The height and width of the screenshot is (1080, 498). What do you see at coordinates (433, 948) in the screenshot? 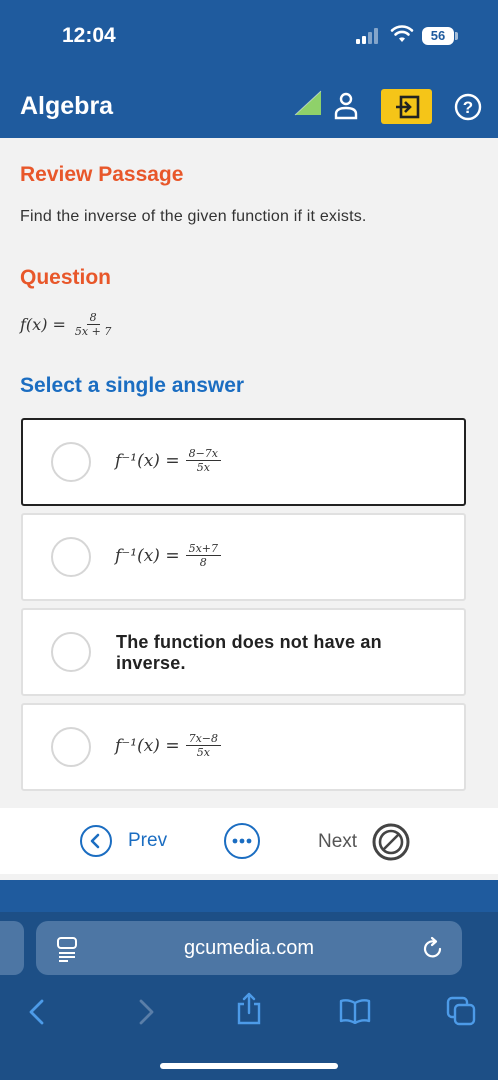
I see `reload-icon` at bounding box center [433, 948].